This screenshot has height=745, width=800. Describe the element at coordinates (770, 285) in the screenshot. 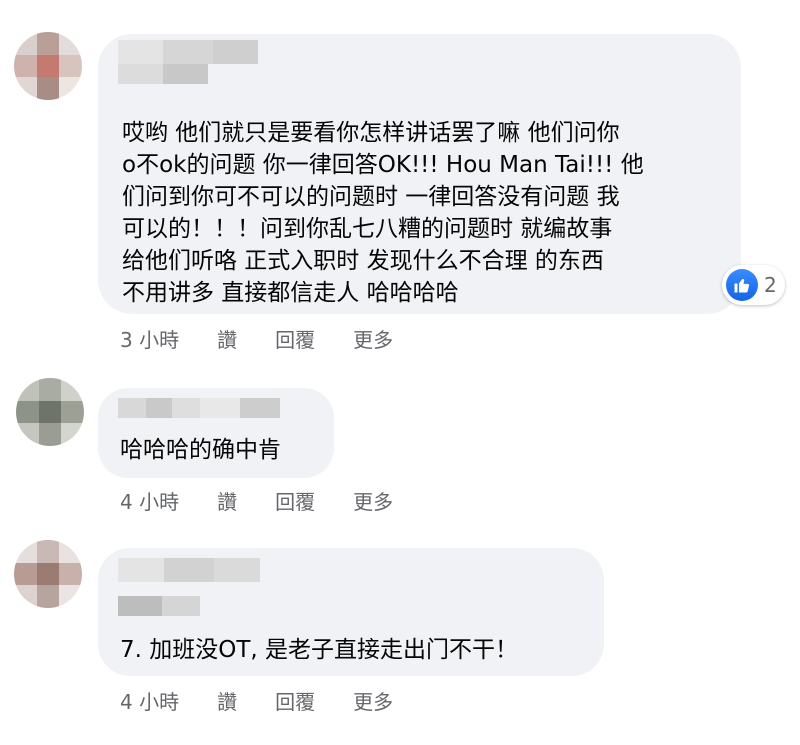

I see `reaction-count: 2` at that location.